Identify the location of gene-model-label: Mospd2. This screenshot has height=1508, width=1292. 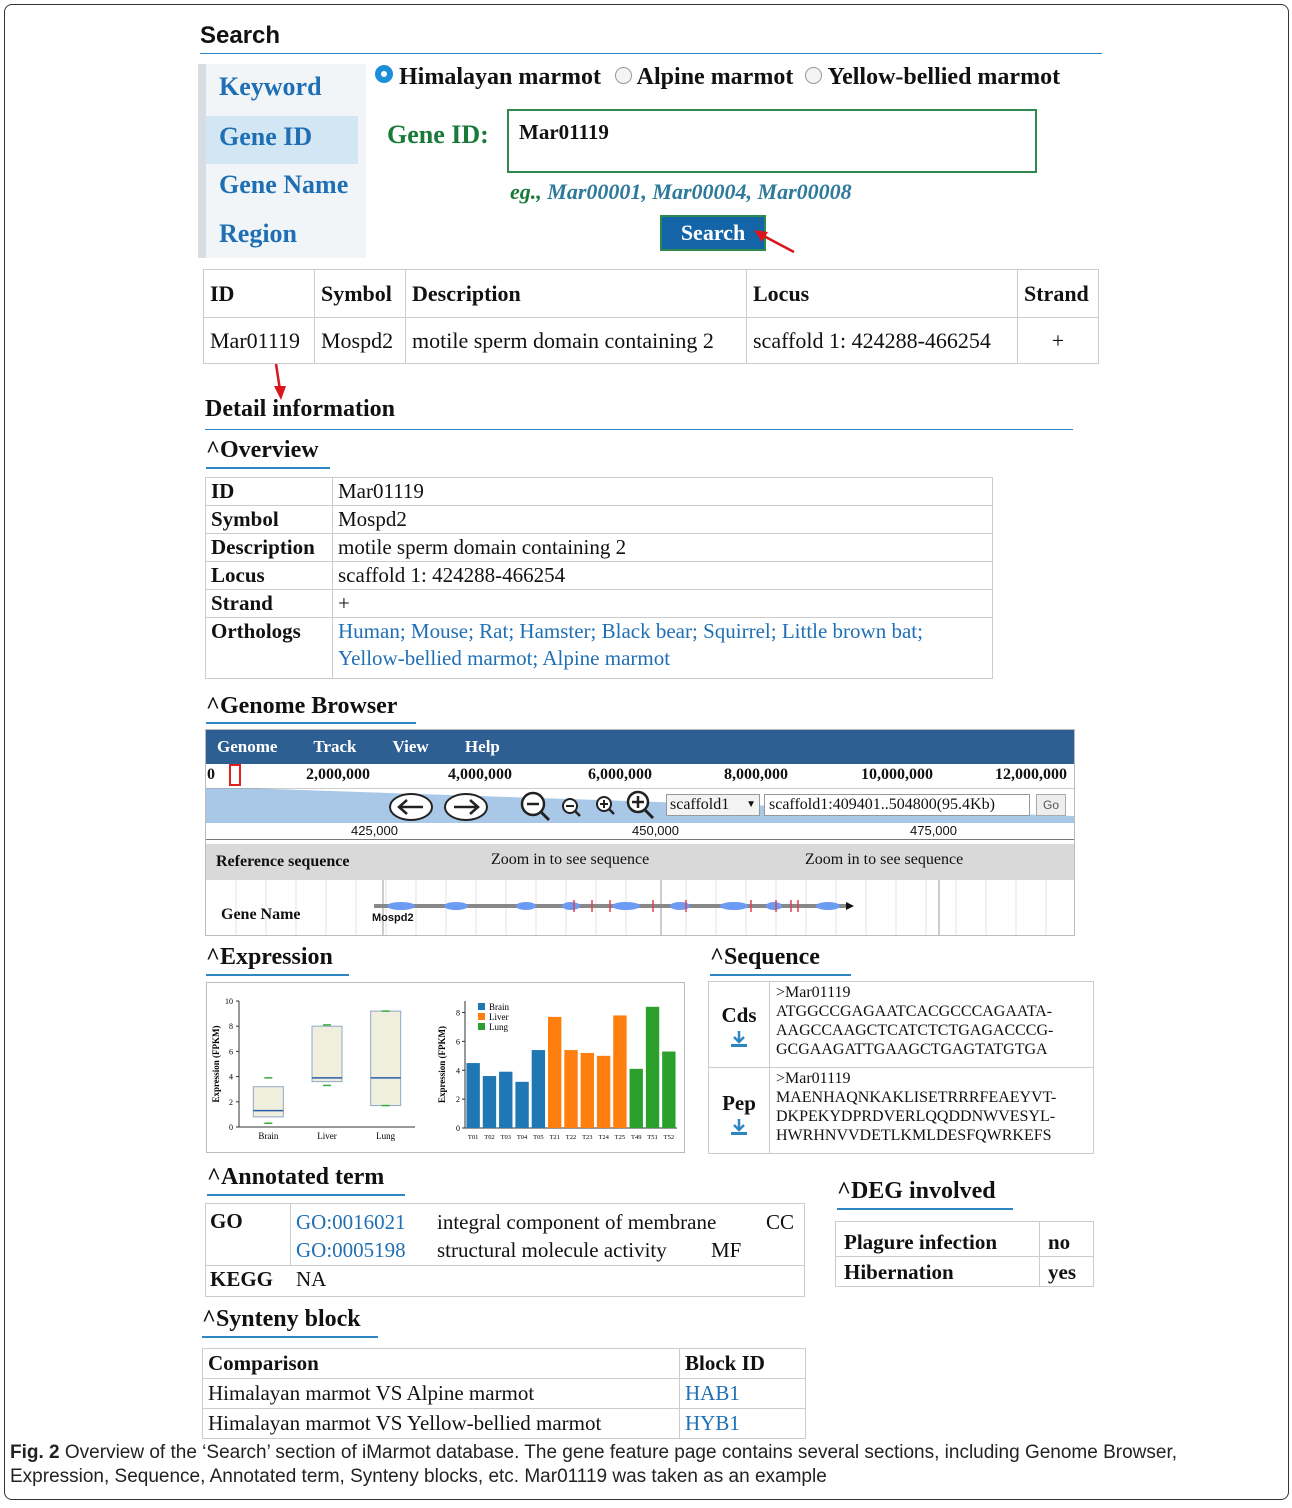
(393, 918).